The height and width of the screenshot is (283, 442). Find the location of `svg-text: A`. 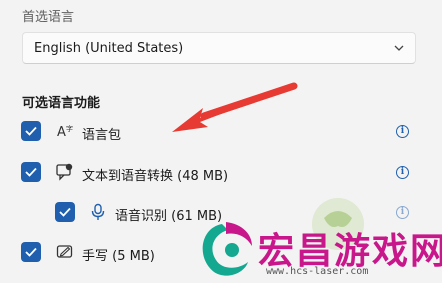

svg-text: A is located at coordinates (61, 132).